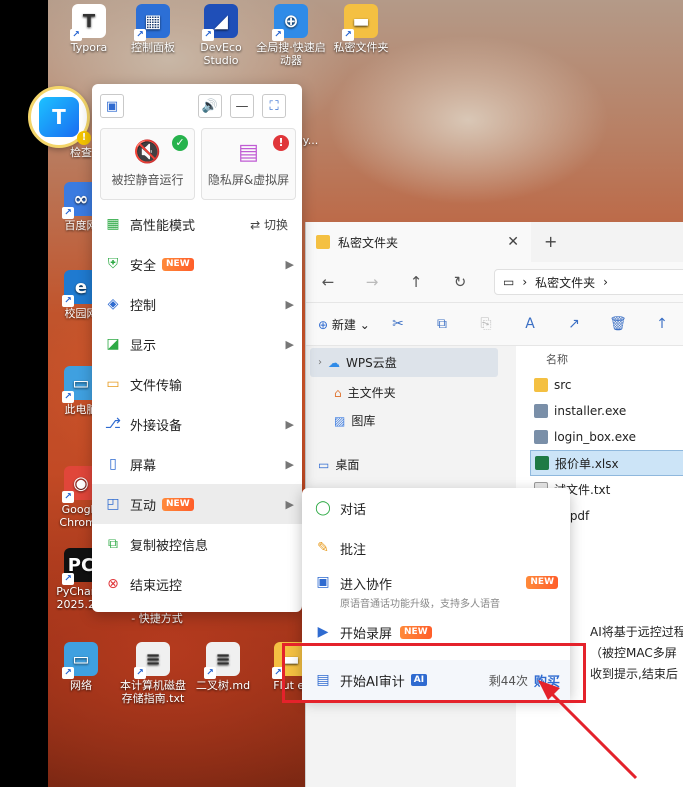 The width and height of the screenshot is (683, 787). Describe the element at coordinates (361, 29) in the screenshot. I see `desktop-icon: ▬私密文件夹` at that location.